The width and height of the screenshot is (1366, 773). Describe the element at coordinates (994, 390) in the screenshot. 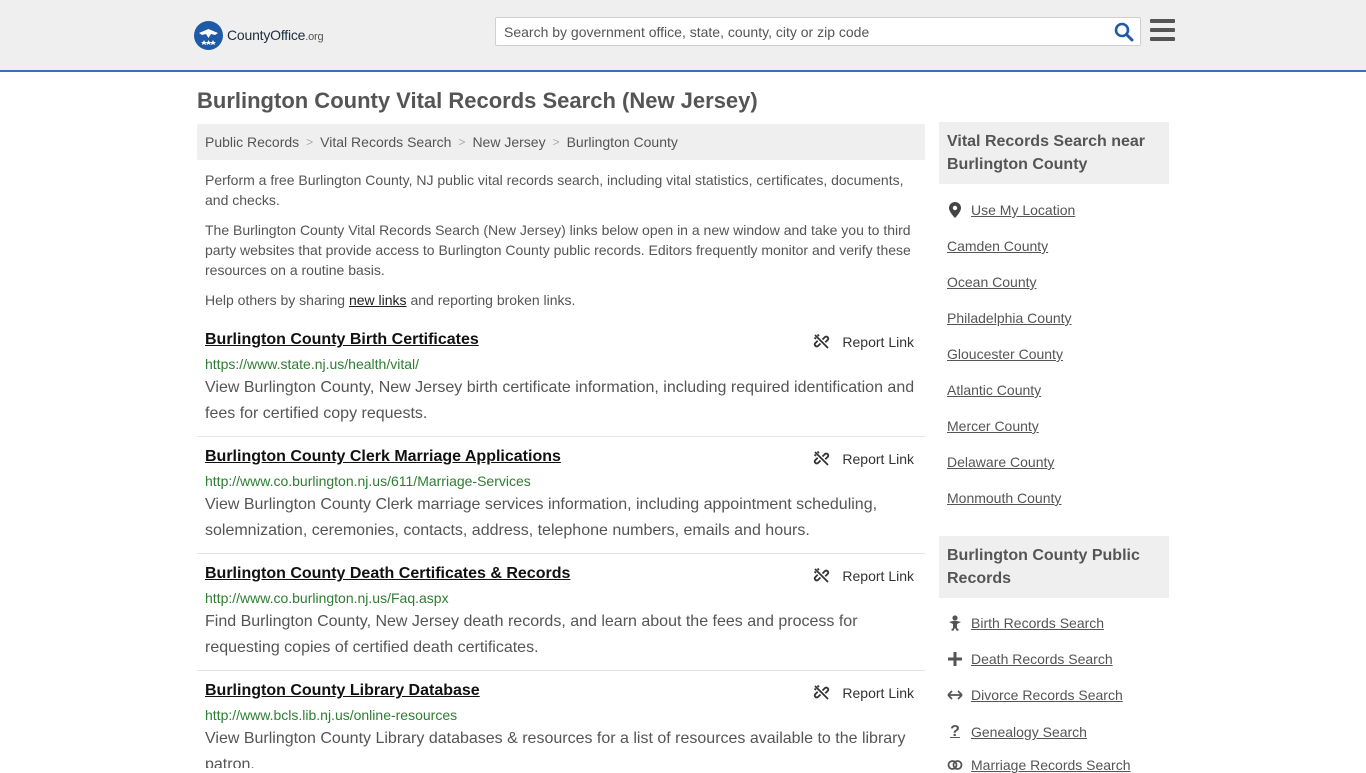

I see `nearby-county-link: Atlantic County` at that location.